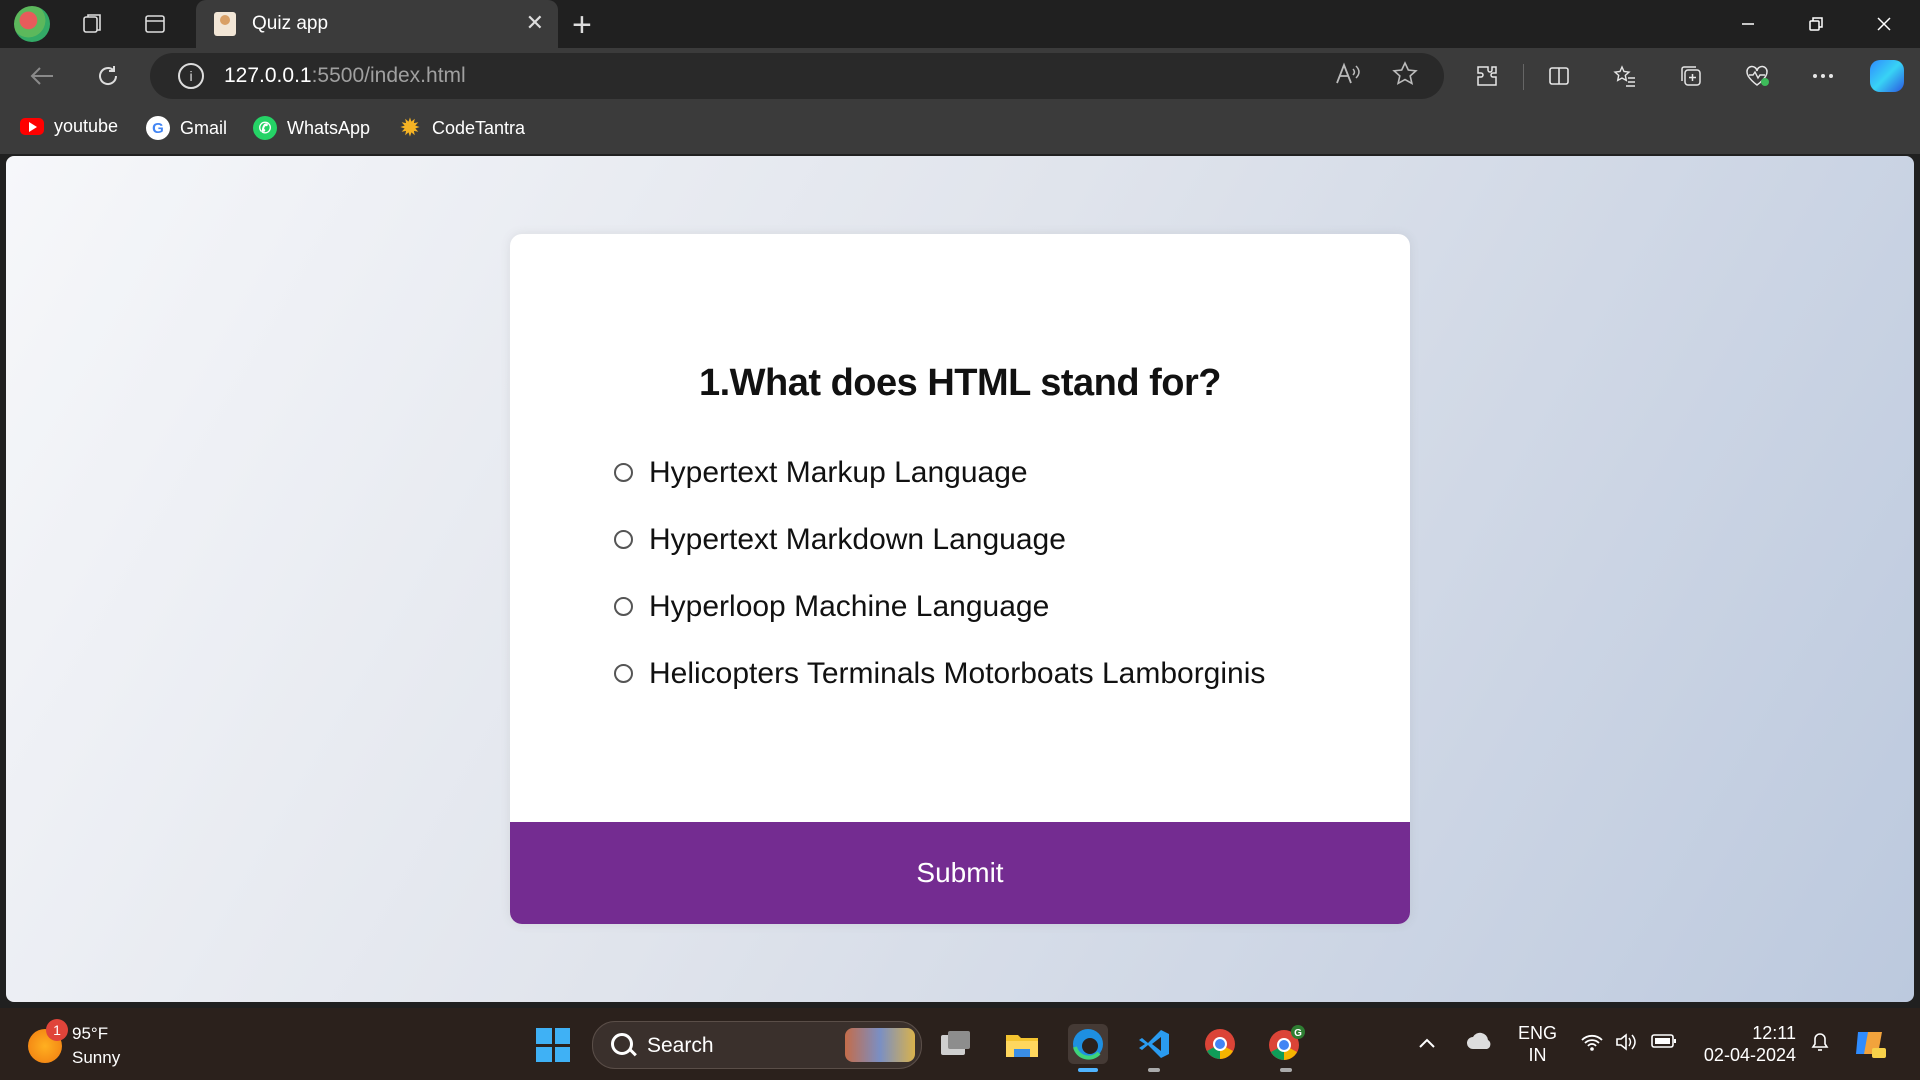  What do you see at coordinates (680, 1045) in the screenshot?
I see `search-label: Search` at bounding box center [680, 1045].